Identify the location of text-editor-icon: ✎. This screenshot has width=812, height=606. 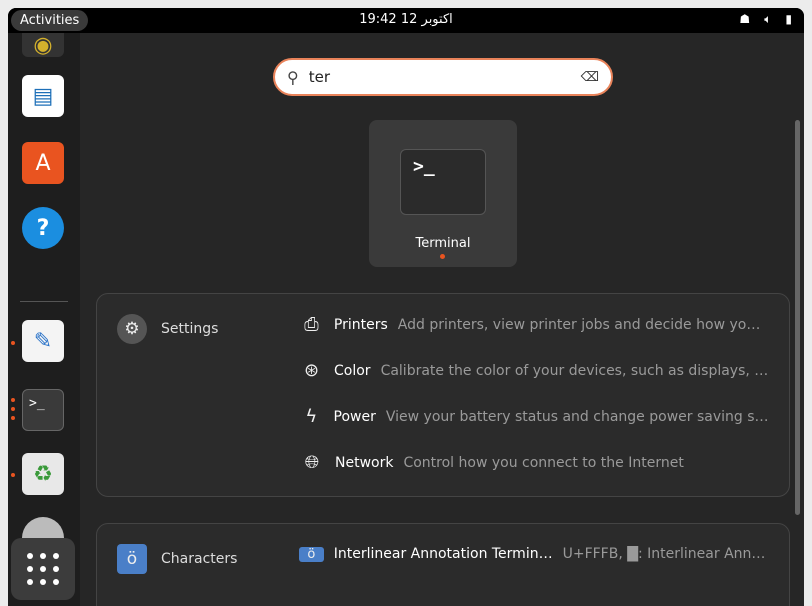
(43, 341).